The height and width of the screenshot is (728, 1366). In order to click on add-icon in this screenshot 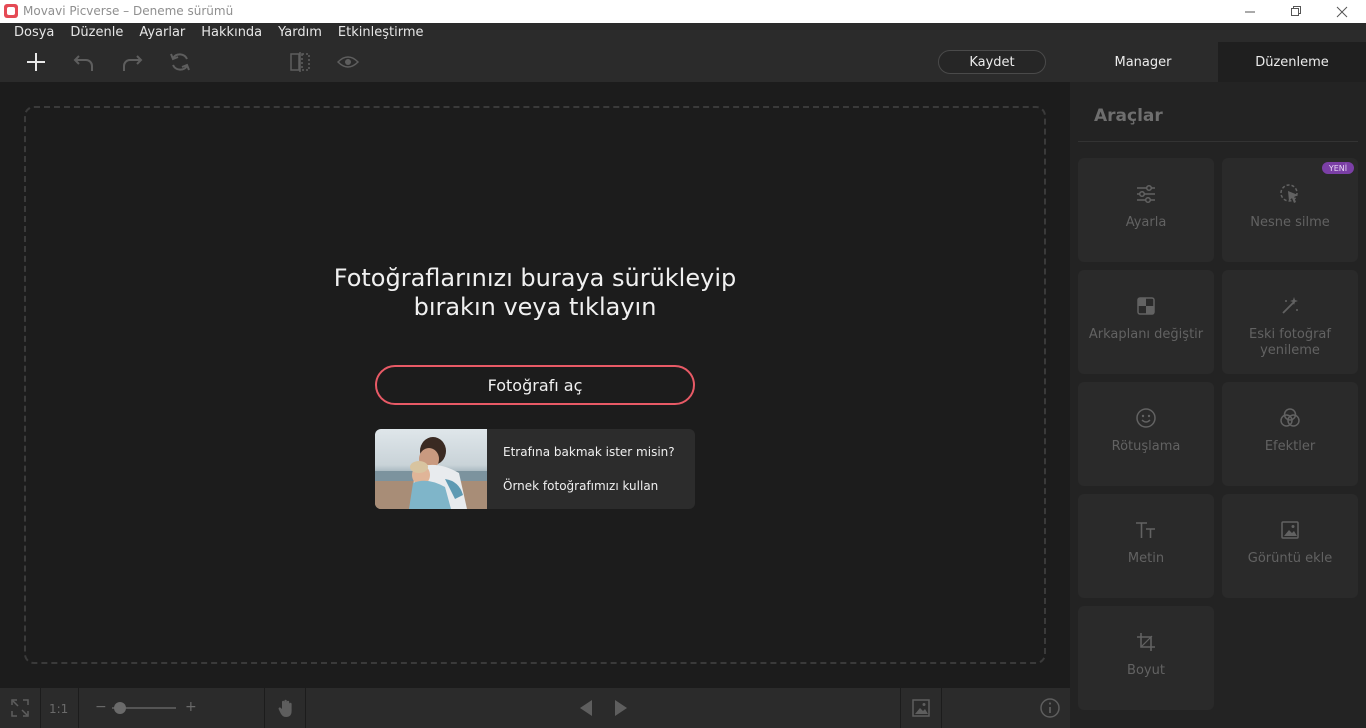, I will do `click(36, 62)`.